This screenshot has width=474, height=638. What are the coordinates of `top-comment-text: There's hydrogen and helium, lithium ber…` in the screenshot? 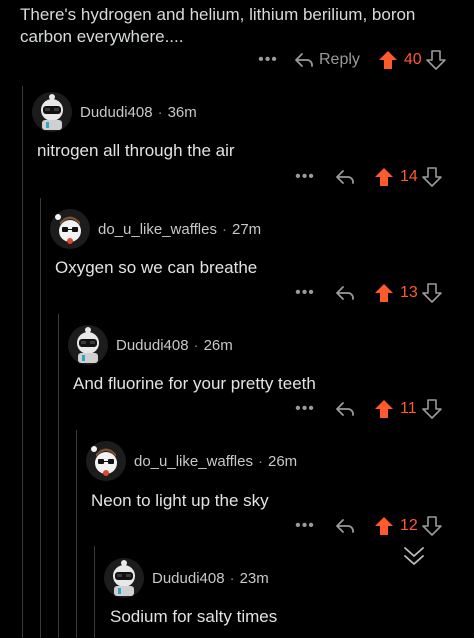 It's located at (218, 25).